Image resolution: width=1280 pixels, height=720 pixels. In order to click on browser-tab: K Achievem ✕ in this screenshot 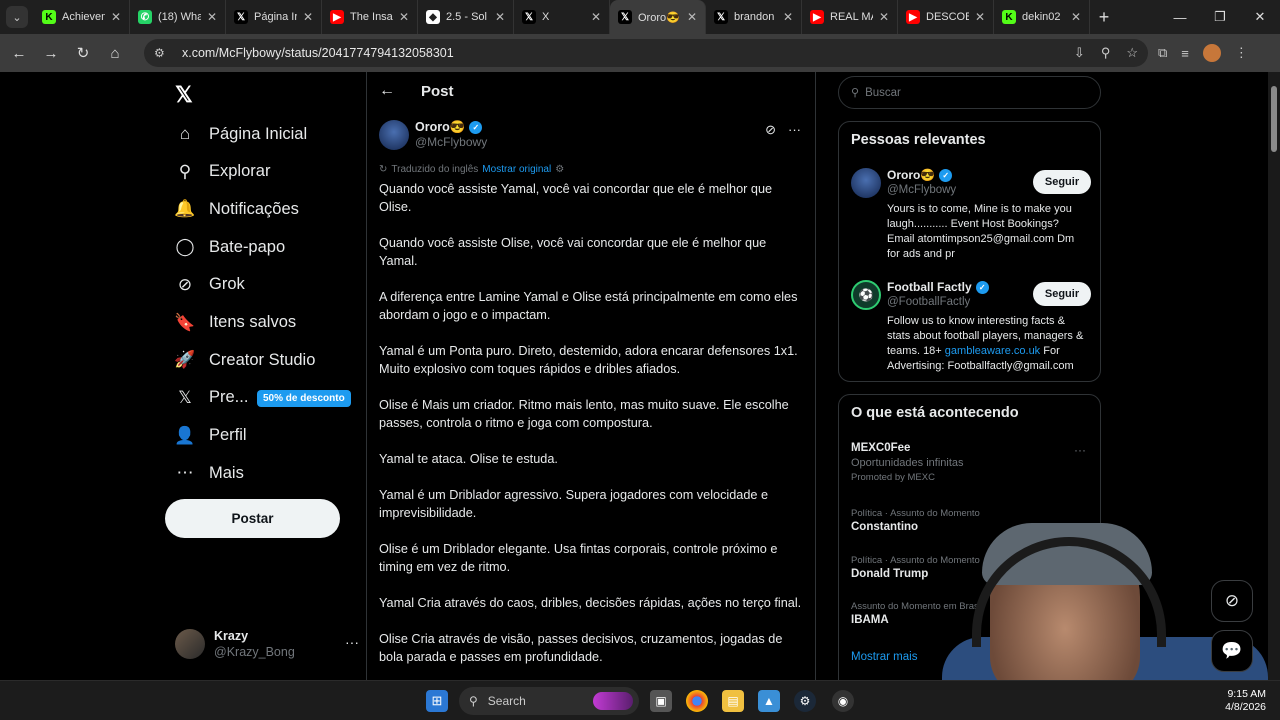, I will do `click(82, 17)`.